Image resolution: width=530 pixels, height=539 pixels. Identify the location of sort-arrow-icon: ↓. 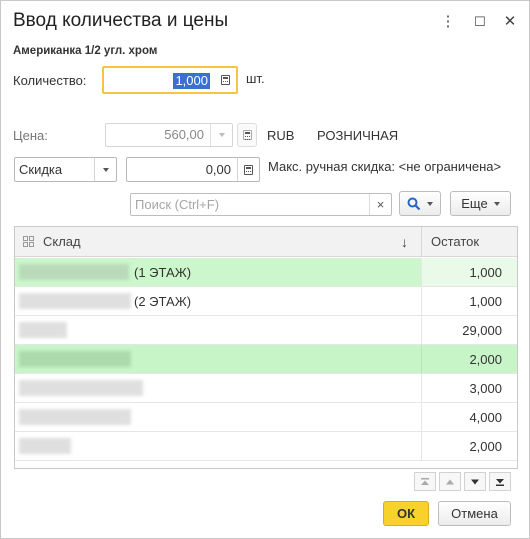
(404, 242).